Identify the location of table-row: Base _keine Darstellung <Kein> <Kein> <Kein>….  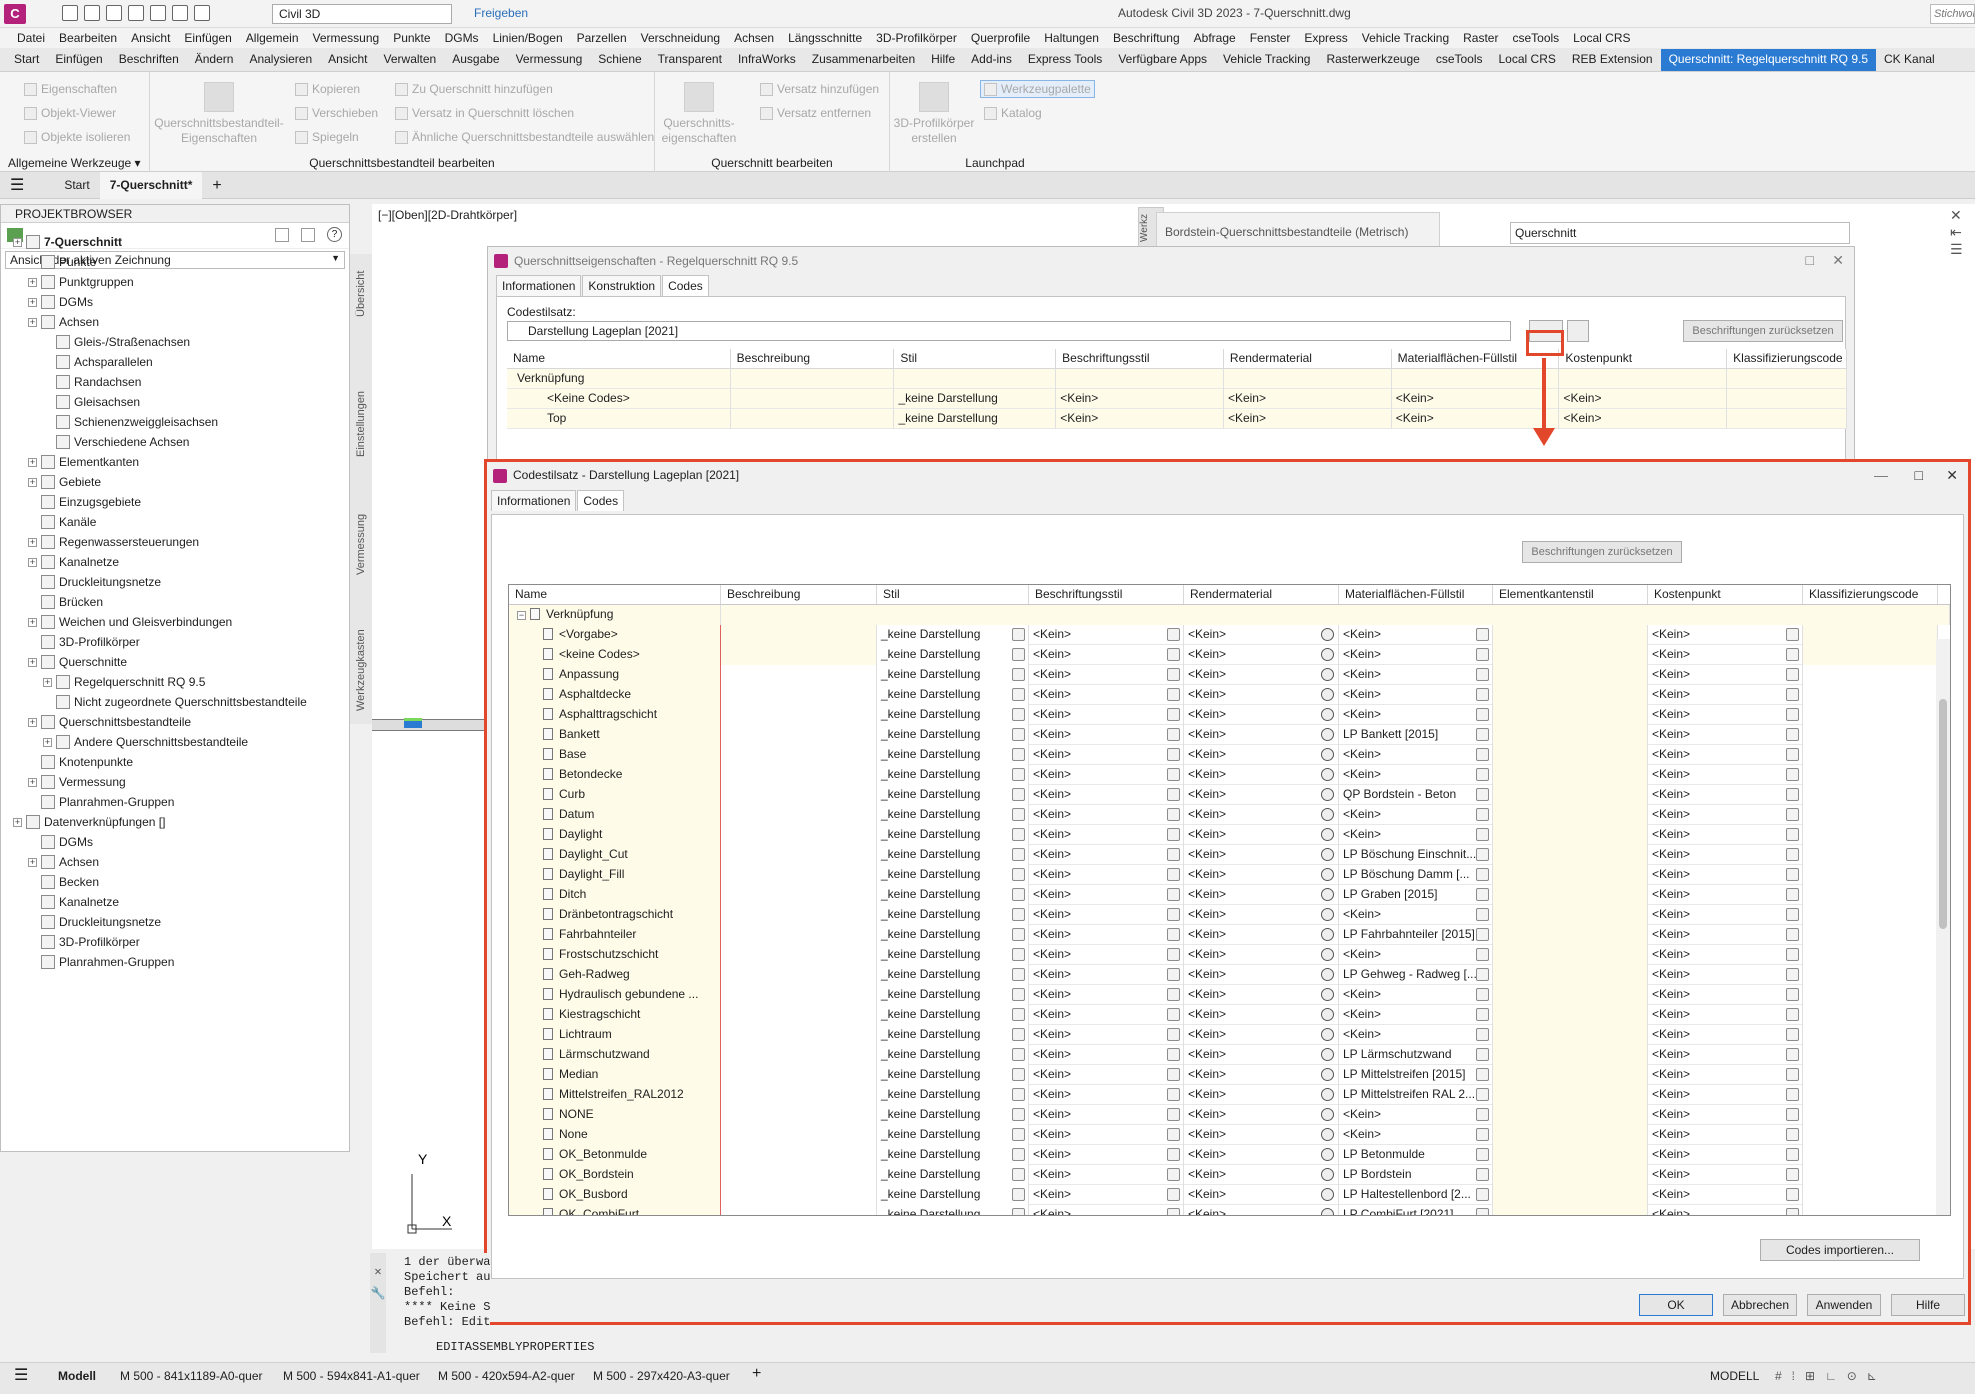
(1229, 755).